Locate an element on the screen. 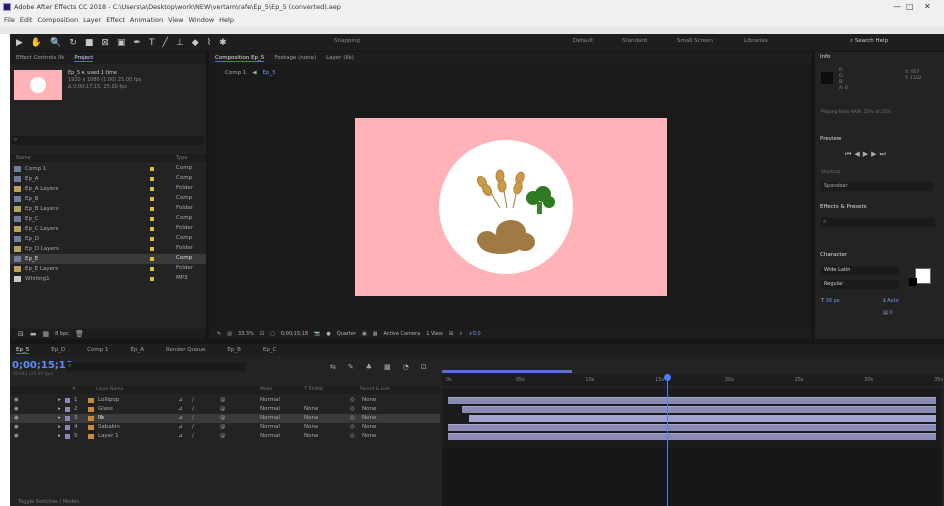 This screenshot has height=506, width=944. camera-dropdown: Active Camera is located at coordinates (402, 334).